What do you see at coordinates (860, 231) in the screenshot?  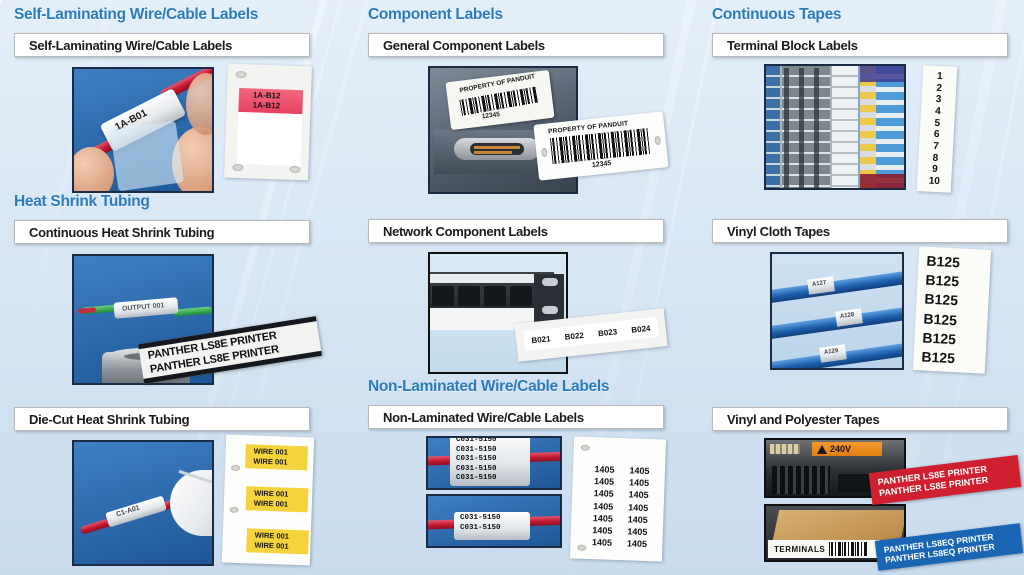 I see `bar-vinyl-cloth-tapes: Vinyl Cloth Tapes` at bounding box center [860, 231].